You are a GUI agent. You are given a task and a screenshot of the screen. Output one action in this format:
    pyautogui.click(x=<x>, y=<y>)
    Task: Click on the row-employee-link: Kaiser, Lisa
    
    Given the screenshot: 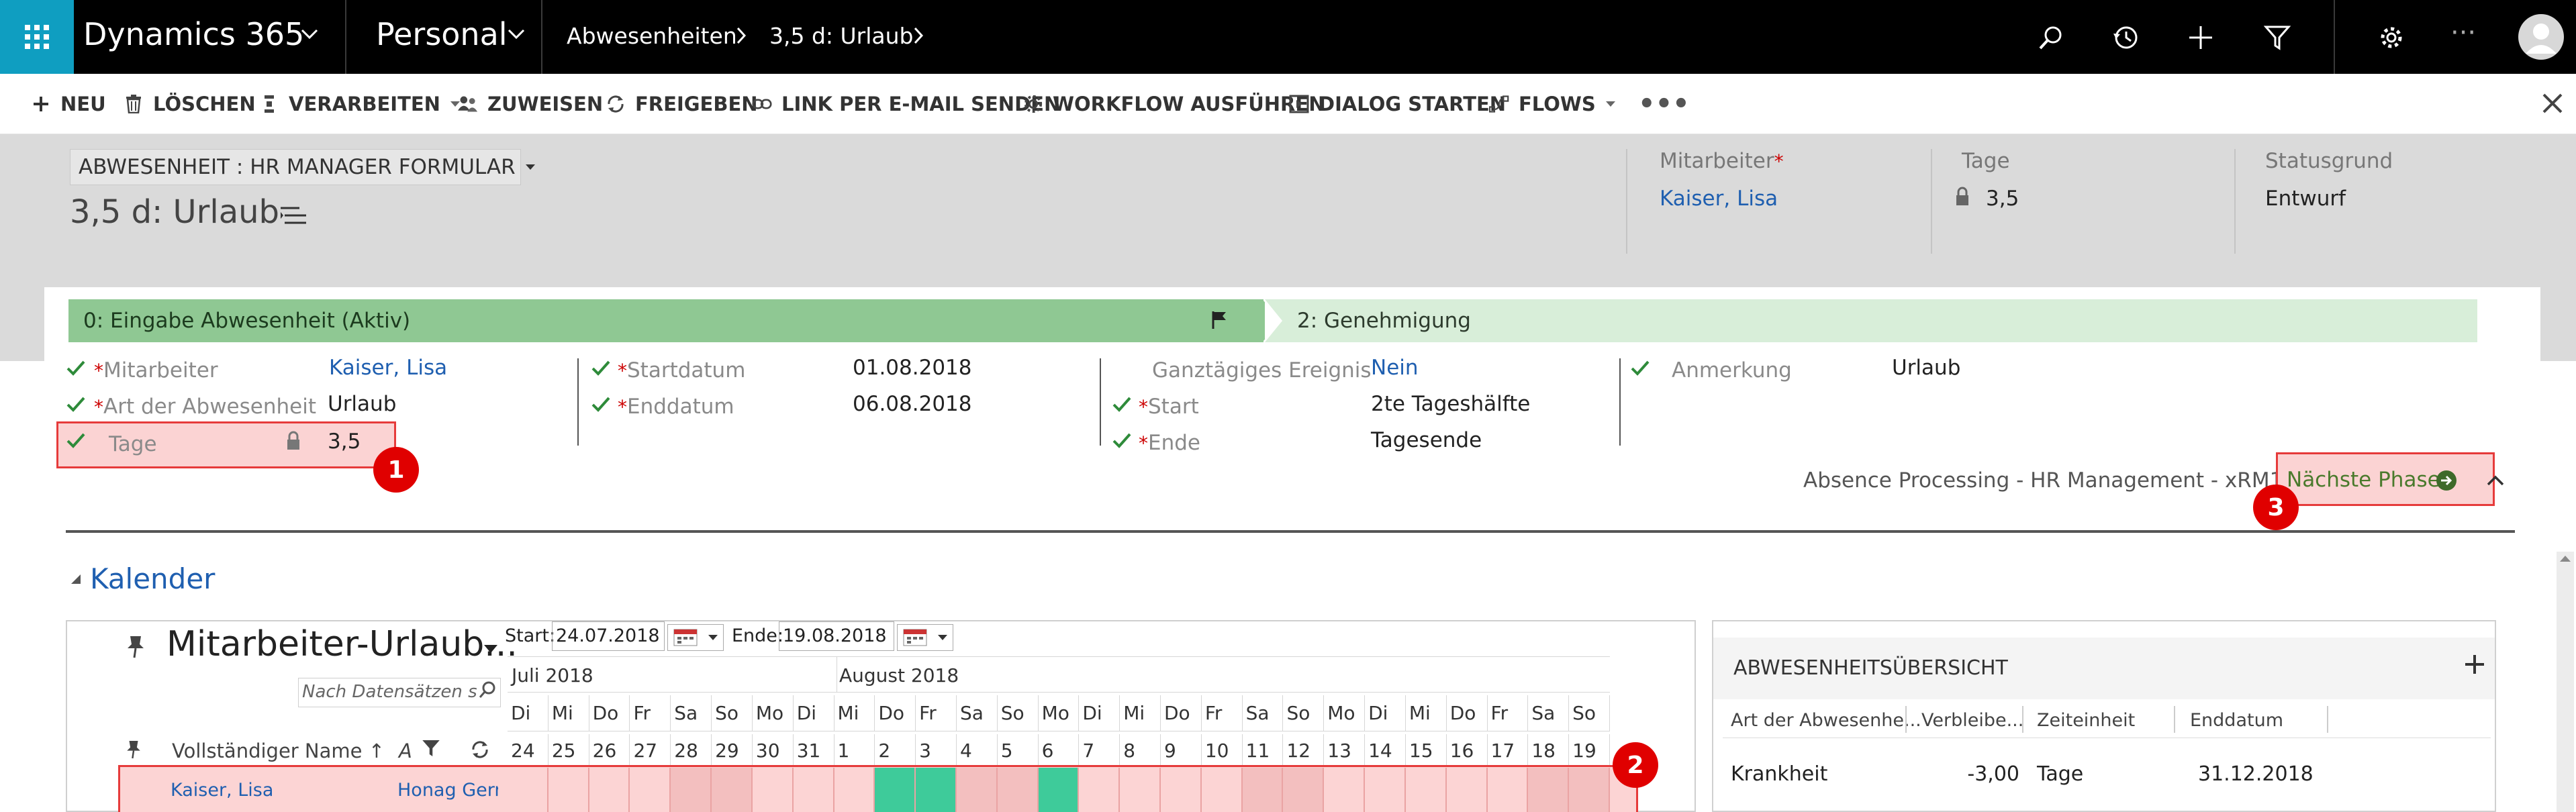 What is the action you would take?
    pyautogui.click(x=222, y=790)
    